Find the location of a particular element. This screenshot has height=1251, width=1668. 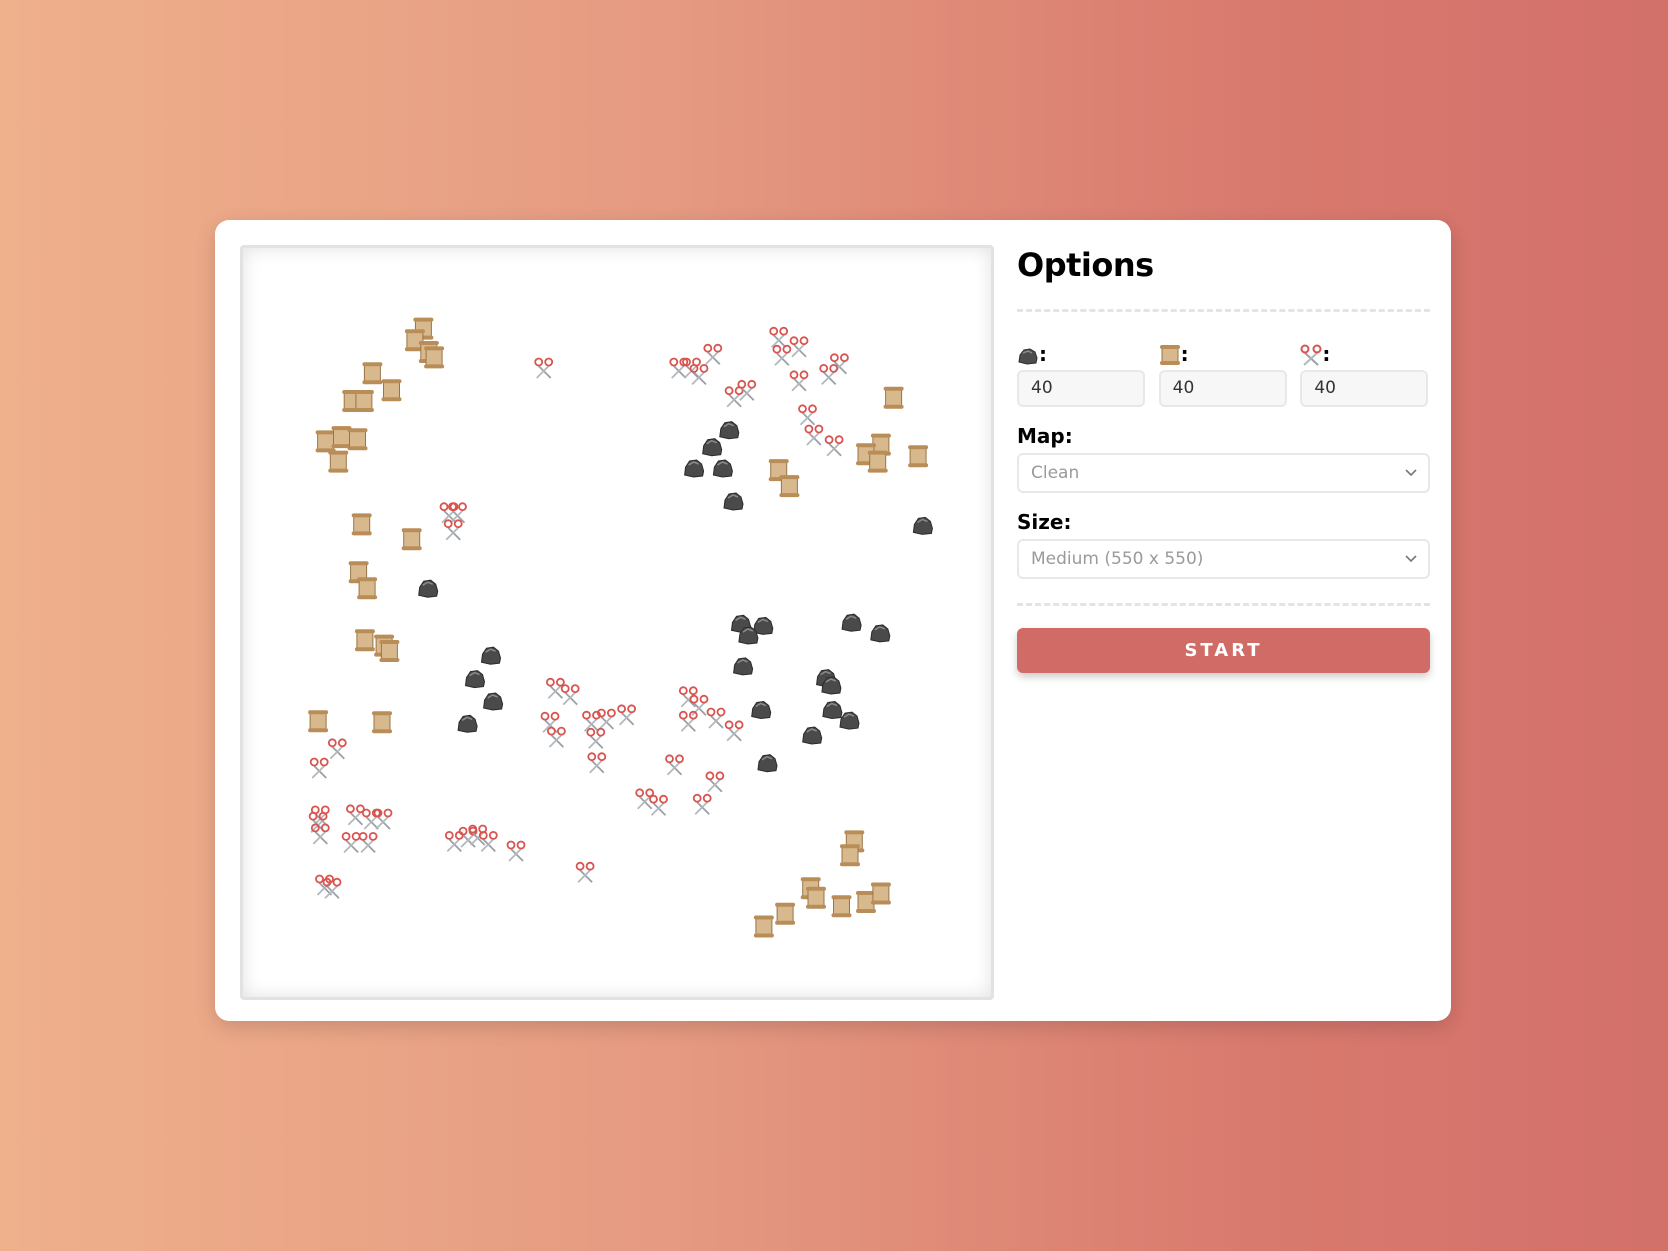

piece-count-row: : 40 : 40: 40 is located at coordinates (1223, 372).